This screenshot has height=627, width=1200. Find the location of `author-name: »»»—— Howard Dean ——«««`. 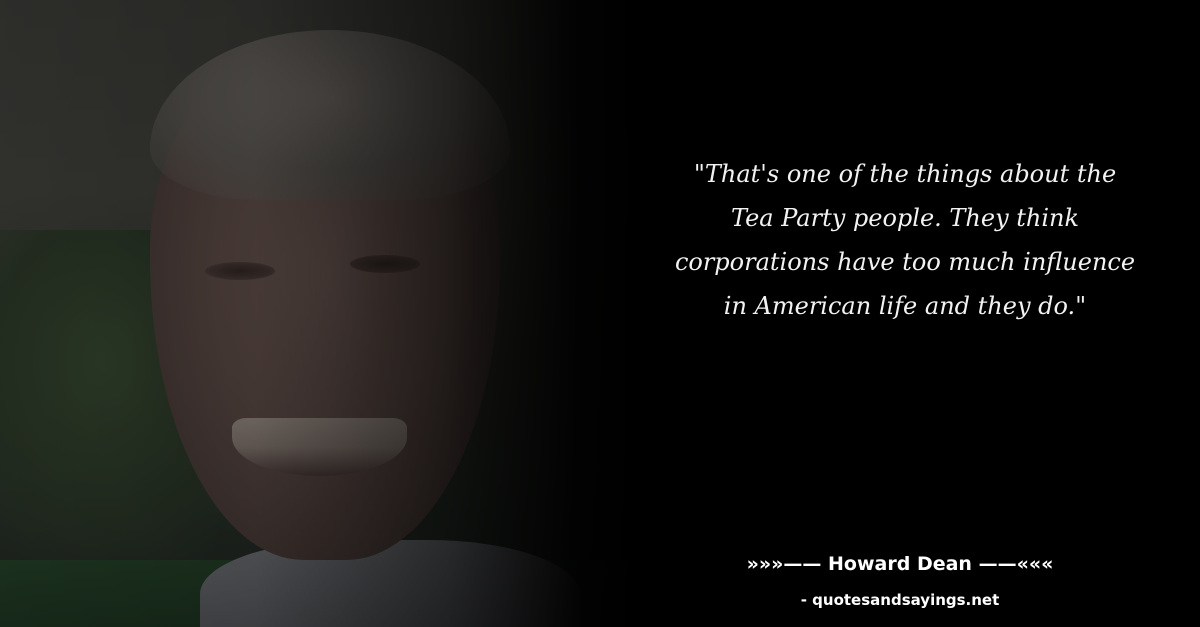

author-name: »»»—— Howard Dean ——««« is located at coordinates (900, 564).